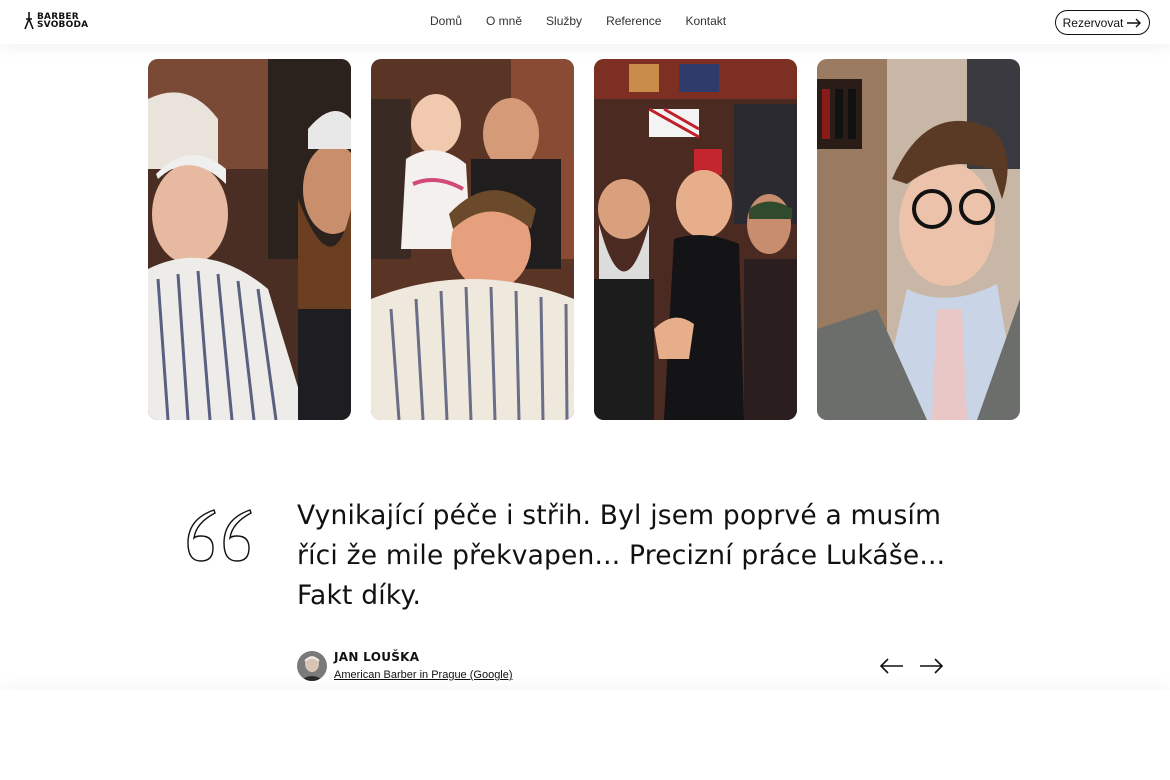 Image resolution: width=1170 pixels, height=780 pixels. I want to click on photo-2-image, so click(472, 239).